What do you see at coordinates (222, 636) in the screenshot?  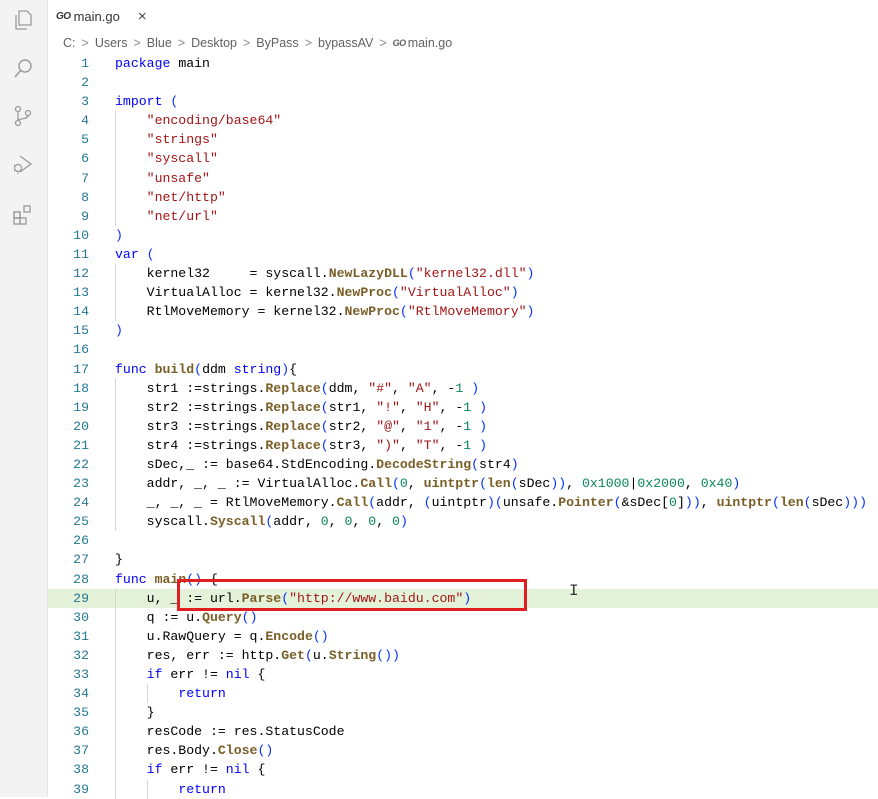 I see `code-text: u.RawQuery = q.Encode()` at bounding box center [222, 636].